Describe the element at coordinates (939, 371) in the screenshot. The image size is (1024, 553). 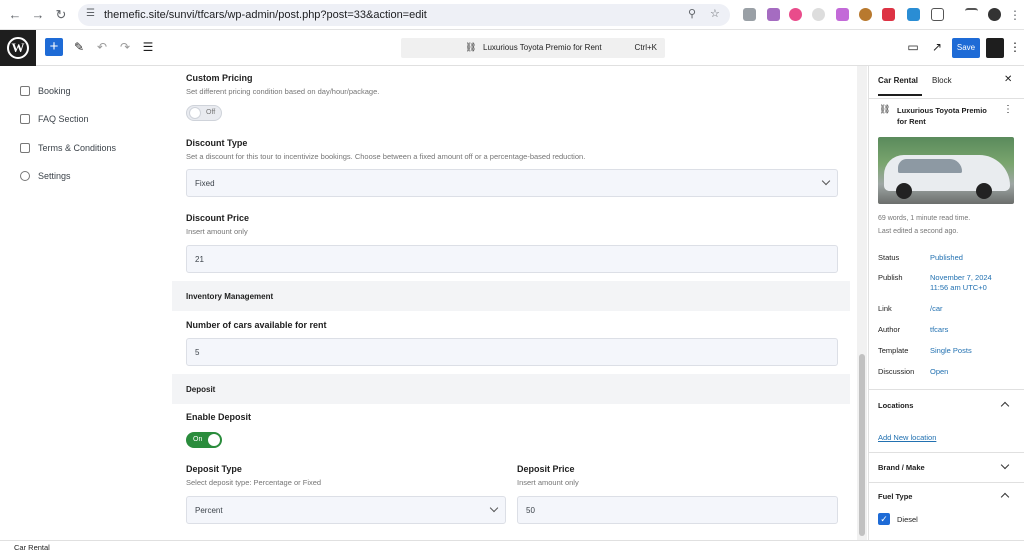
I see `discussion-value: Open` at that location.